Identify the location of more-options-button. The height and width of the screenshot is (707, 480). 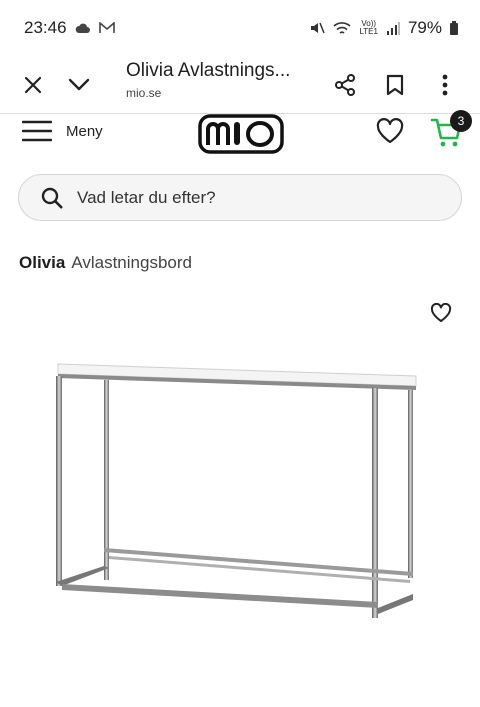
(445, 85).